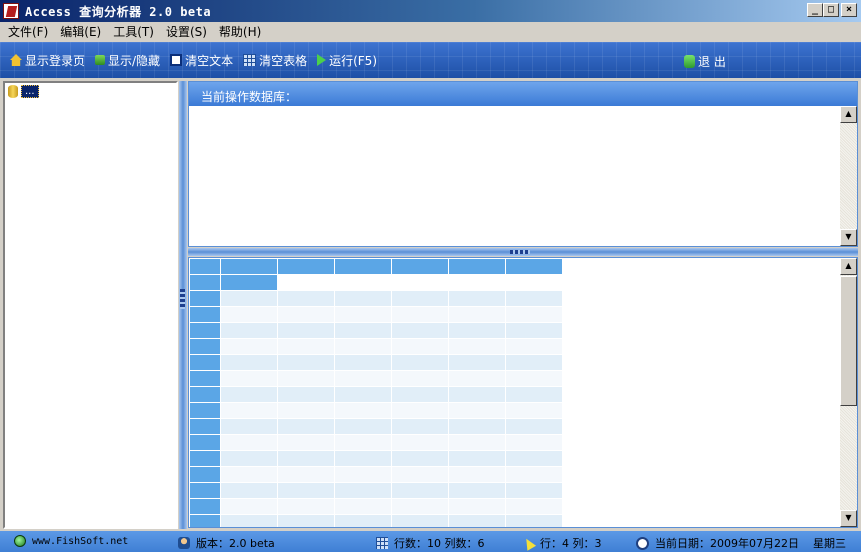 The height and width of the screenshot is (552, 861). Describe the element at coordinates (28, 31) in the screenshot. I see `menu-file: 文件(F)` at that location.